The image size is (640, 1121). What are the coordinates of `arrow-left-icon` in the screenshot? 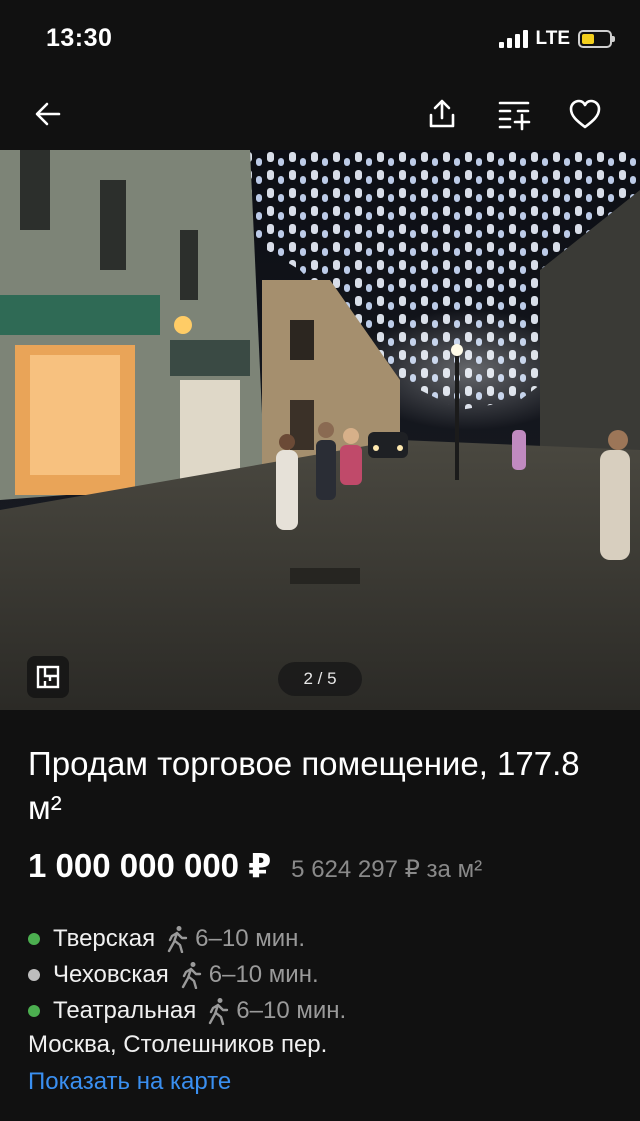 It's located at (48, 114).